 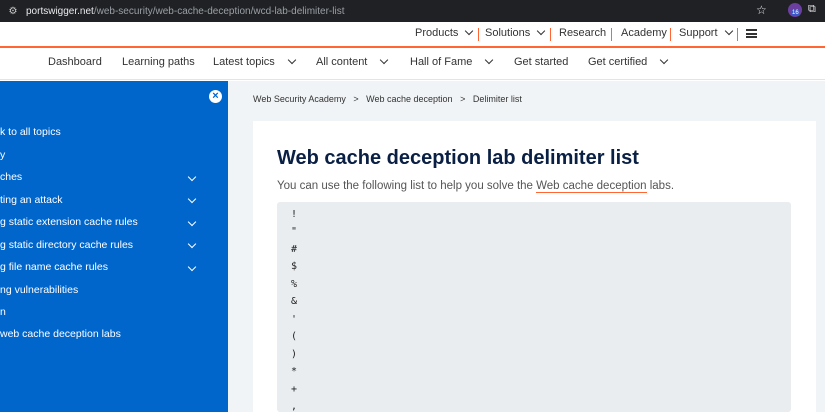 I want to click on delimiter-item: +, so click(x=294, y=389).